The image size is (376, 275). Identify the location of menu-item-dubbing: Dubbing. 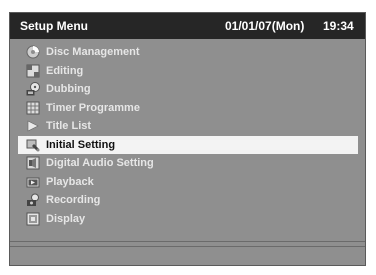
(187, 89).